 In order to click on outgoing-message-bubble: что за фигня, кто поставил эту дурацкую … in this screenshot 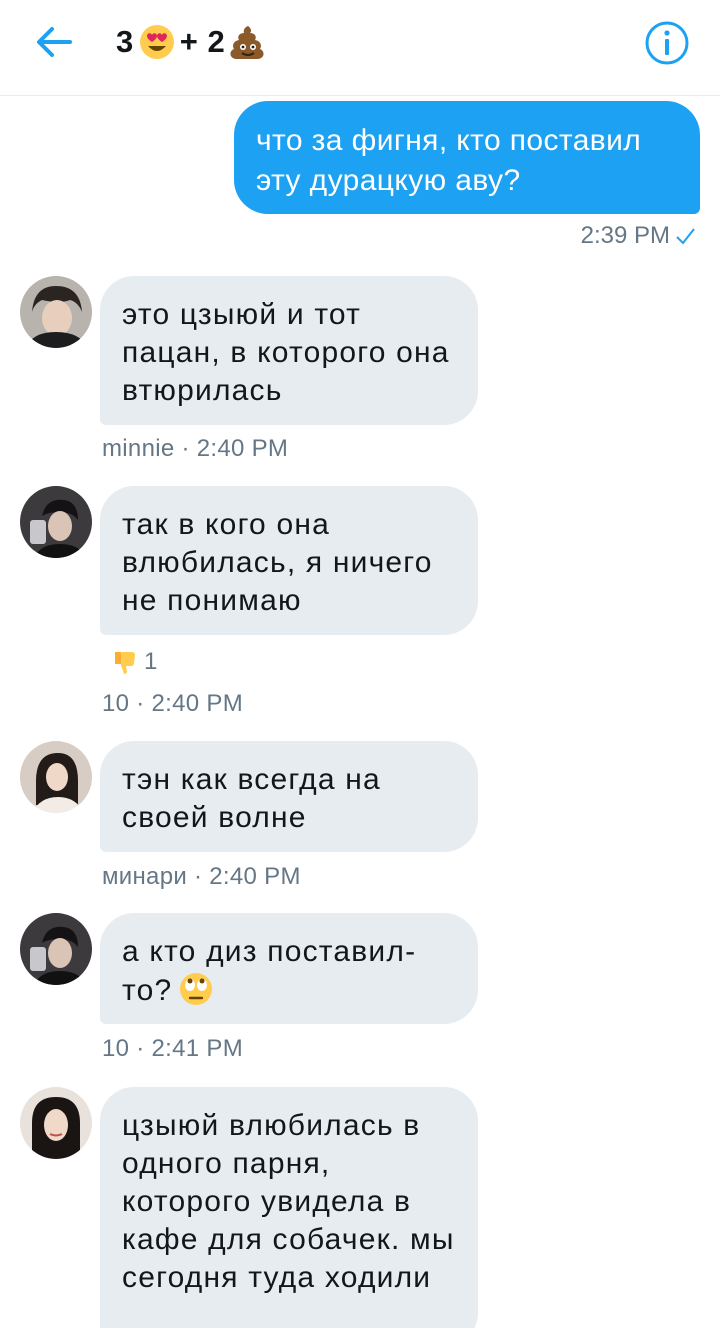, I will do `click(467, 157)`.